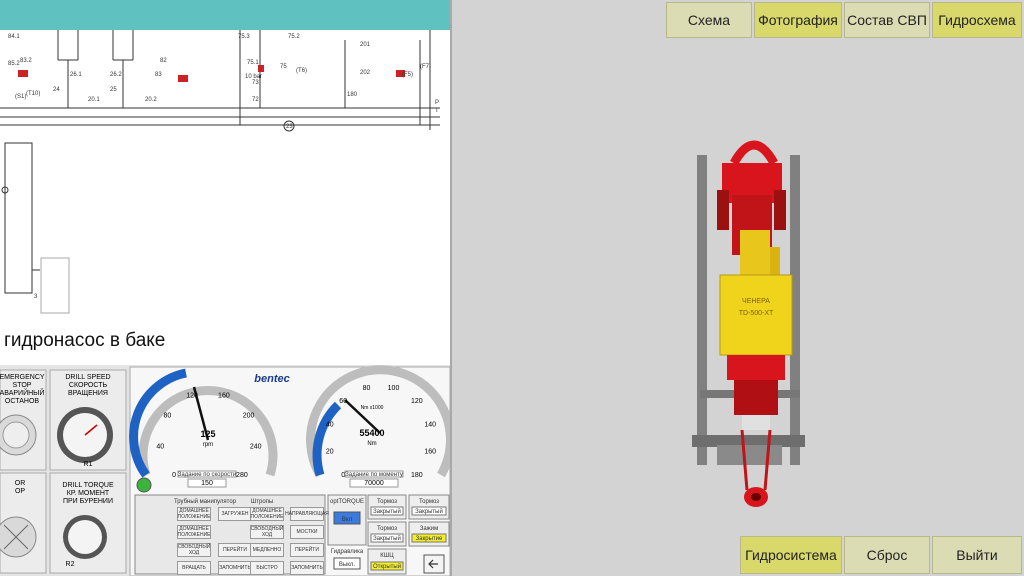 The image size is (1024, 576). What do you see at coordinates (343, 401) in the screenshot?
I see `gauge-tick-label: 60` at bounding box center [343, 401].